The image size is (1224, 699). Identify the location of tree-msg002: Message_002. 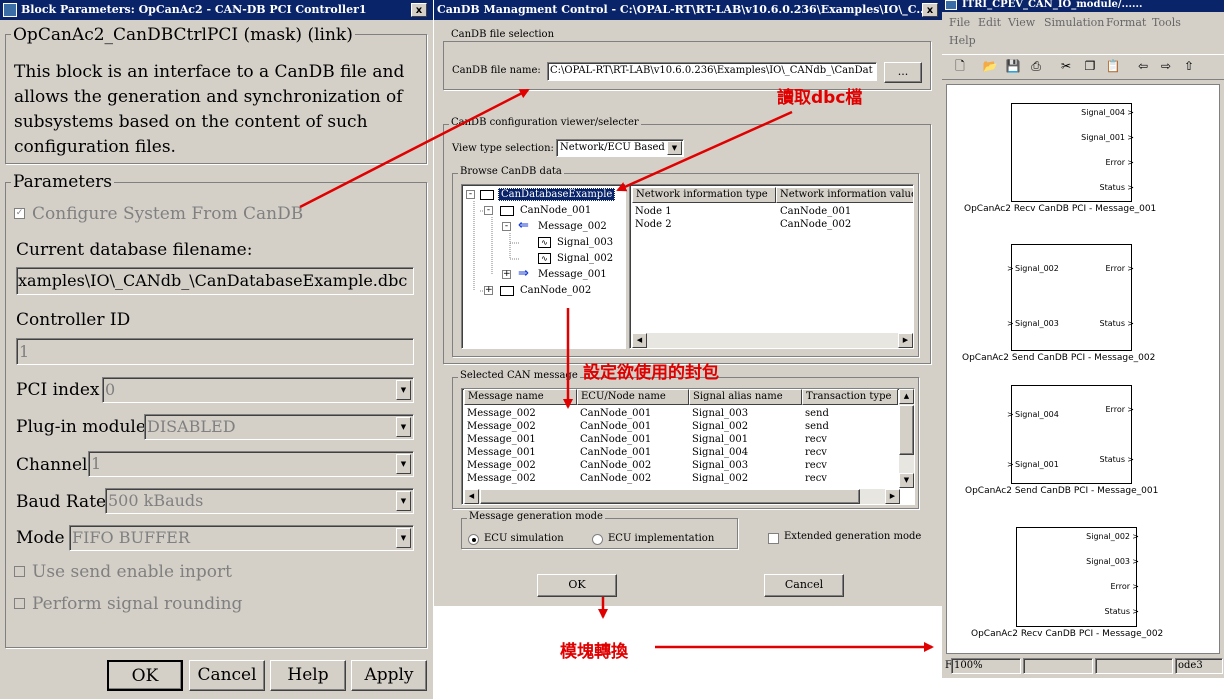
(572, 226).